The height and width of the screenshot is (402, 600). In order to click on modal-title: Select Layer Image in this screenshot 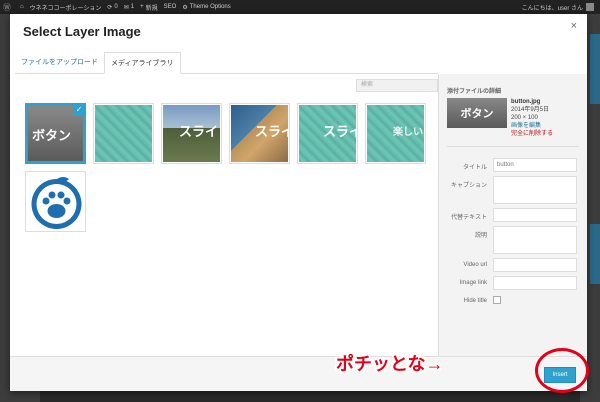, I will do `click(82, 31)`.